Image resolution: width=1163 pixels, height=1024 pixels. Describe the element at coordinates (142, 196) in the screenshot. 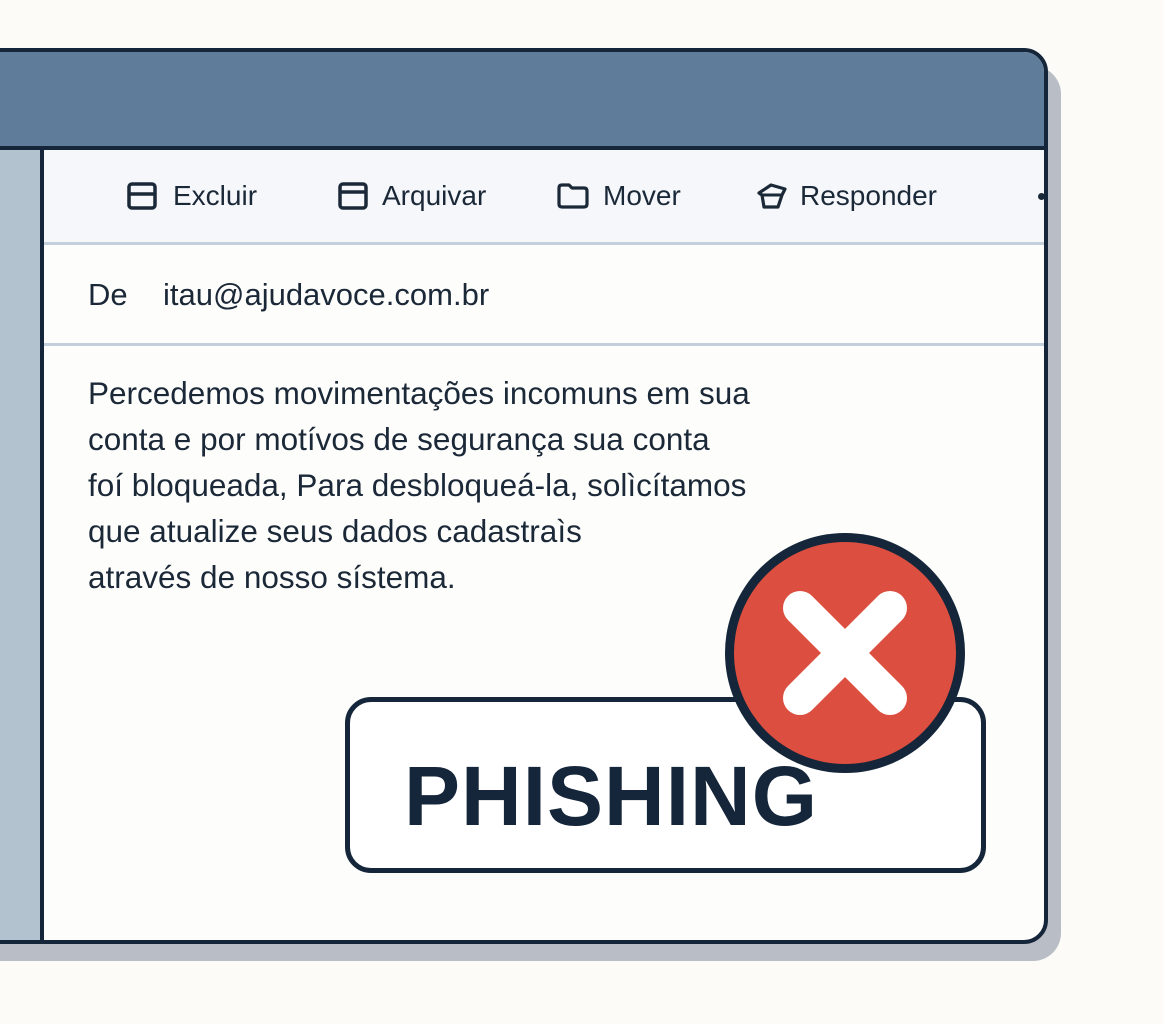

I see `trash-icon` at that location.